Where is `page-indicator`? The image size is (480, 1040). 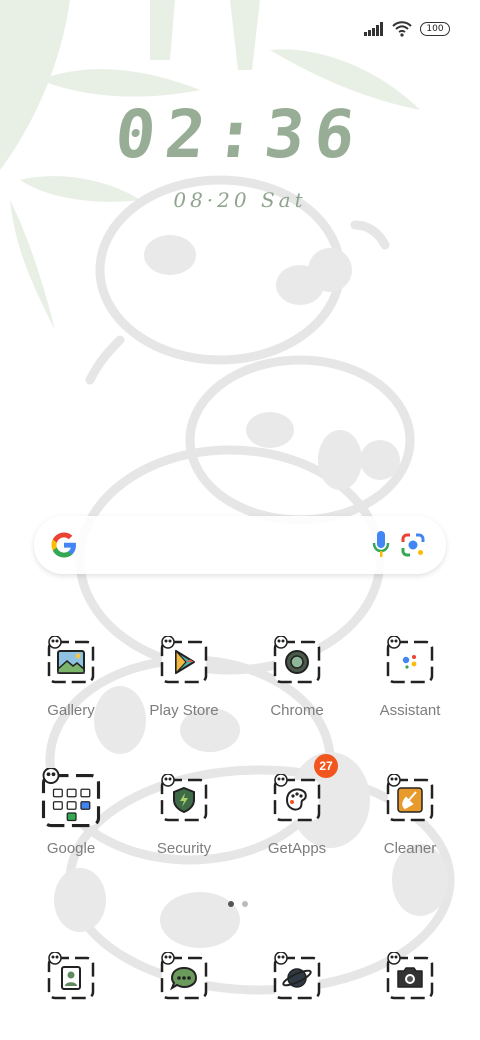
page-indicator is located at coordinates (238, 904).